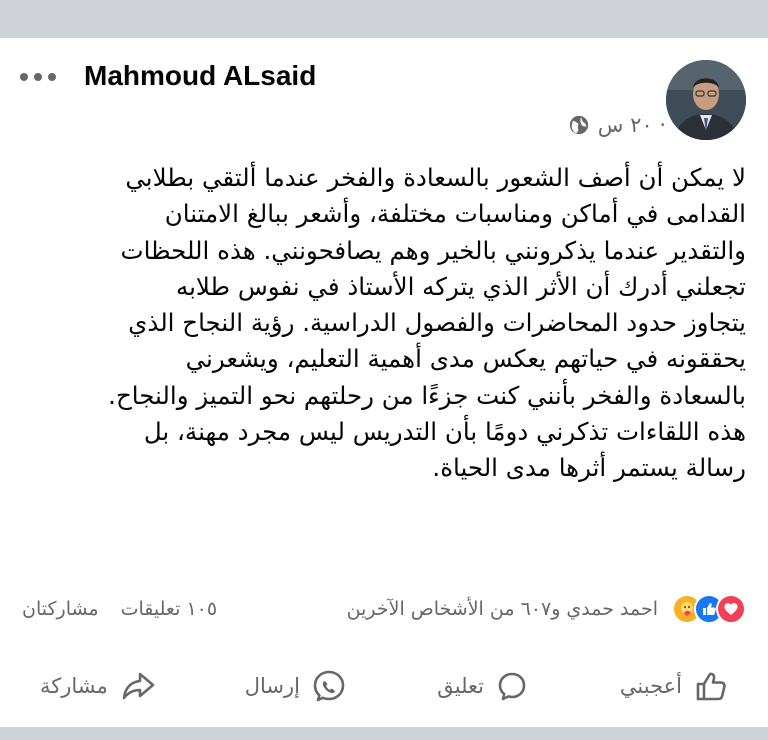  I want to click on like-button: أعجبني, so click(674, 686).